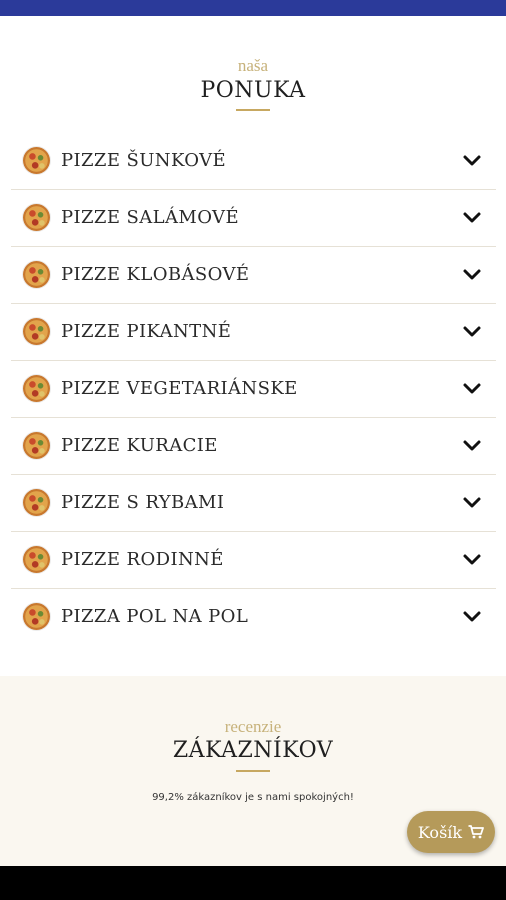  What do you see at coordinates (253, 771) in the screenshot?
I see `reviews-title-underline` at bounding box center [253, 771].